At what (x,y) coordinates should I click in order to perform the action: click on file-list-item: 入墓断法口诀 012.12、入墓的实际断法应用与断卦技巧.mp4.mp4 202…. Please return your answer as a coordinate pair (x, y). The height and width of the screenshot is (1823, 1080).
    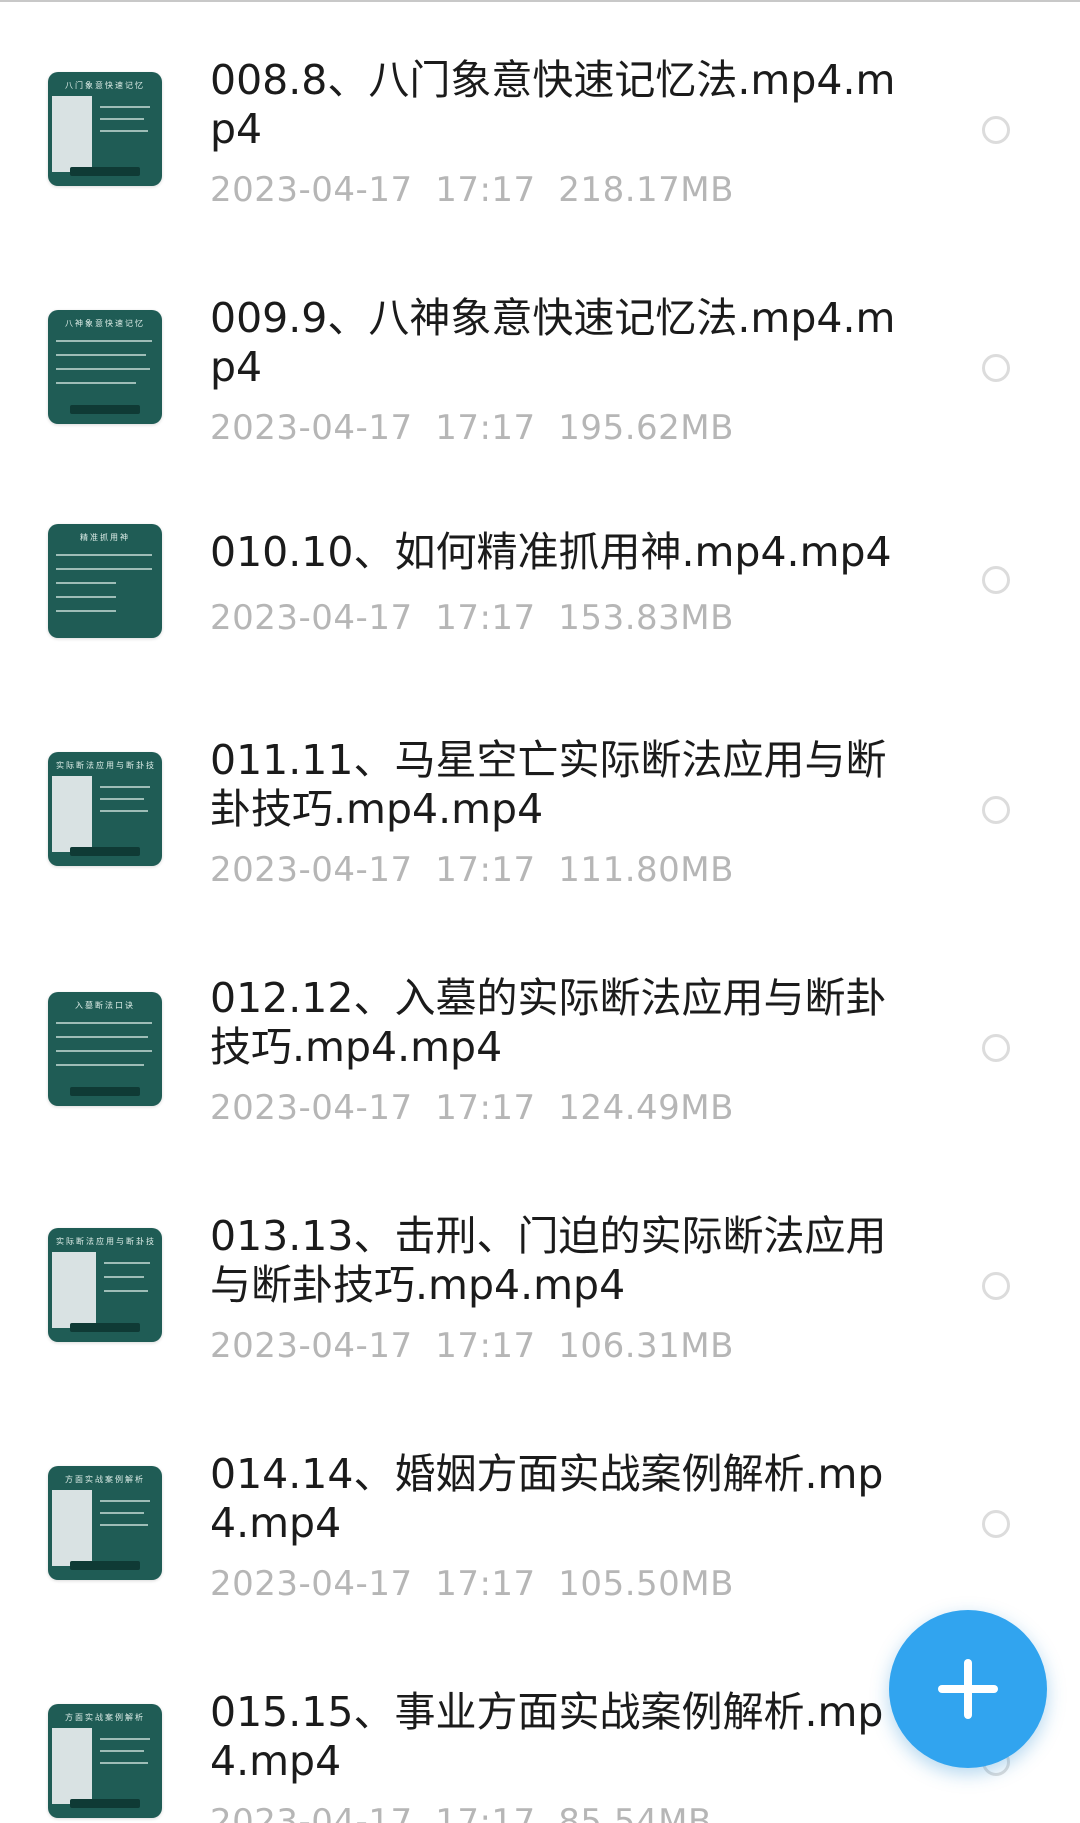
    Looking at the image, I should click on (540, 1052).